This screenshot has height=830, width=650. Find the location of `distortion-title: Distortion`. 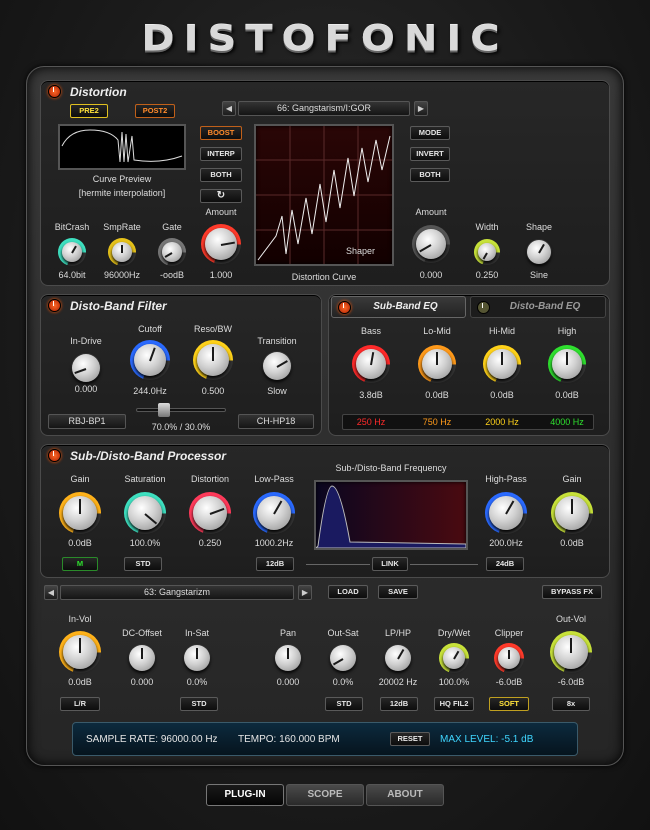

distortion-title: Distortion is located at coordinates (98, 92).